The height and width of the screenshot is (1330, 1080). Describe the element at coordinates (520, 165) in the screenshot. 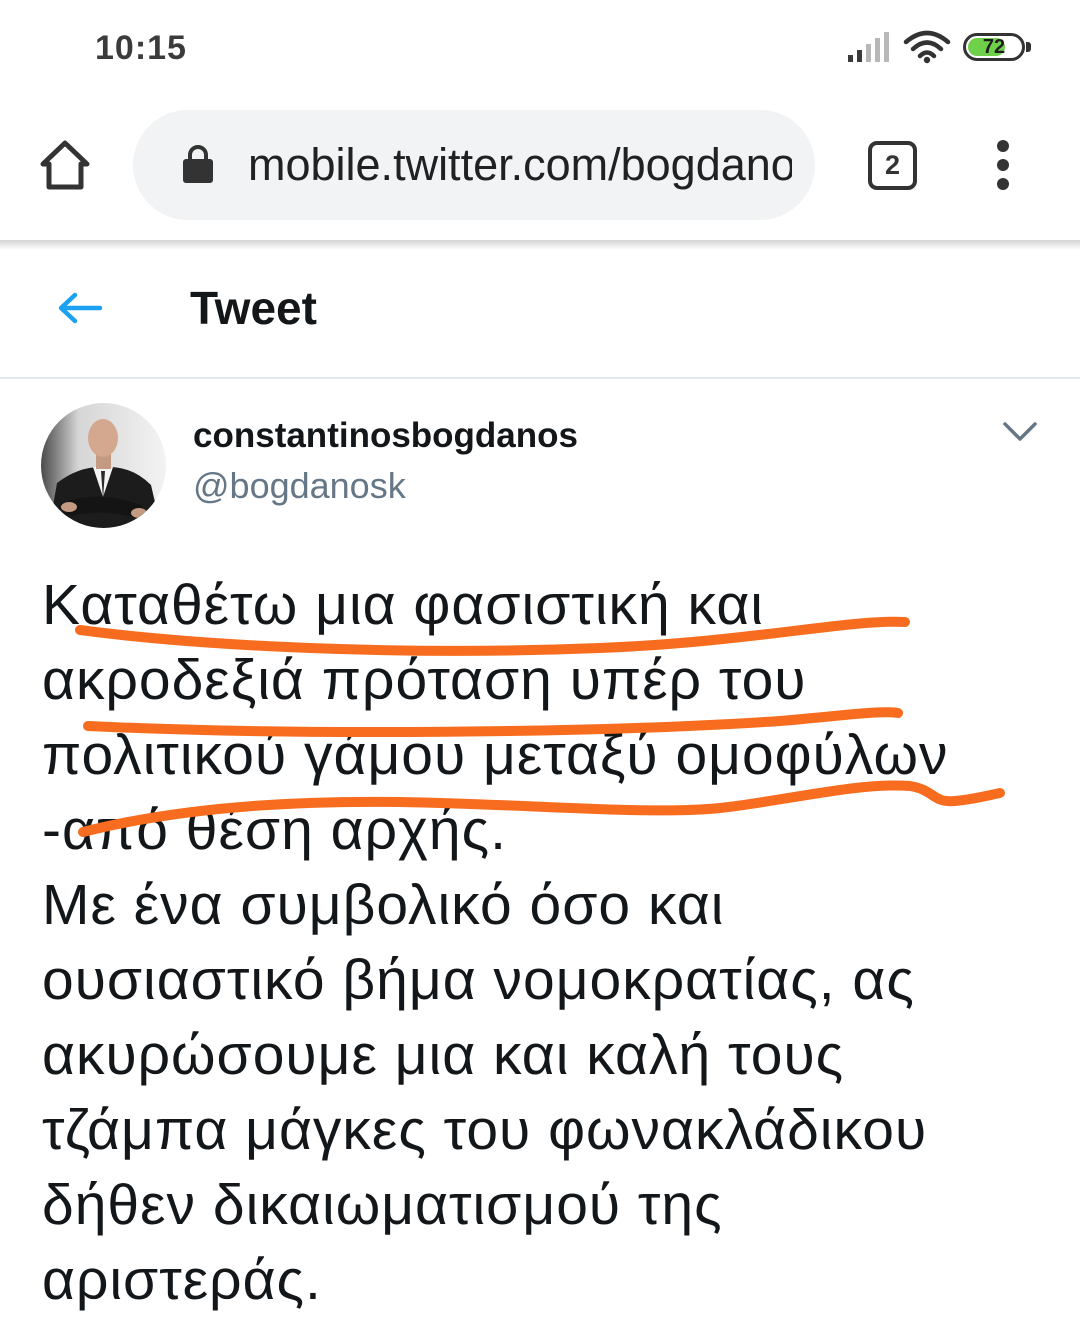

I see `url-text: mobile.twitter.com/bogdano` at that location.